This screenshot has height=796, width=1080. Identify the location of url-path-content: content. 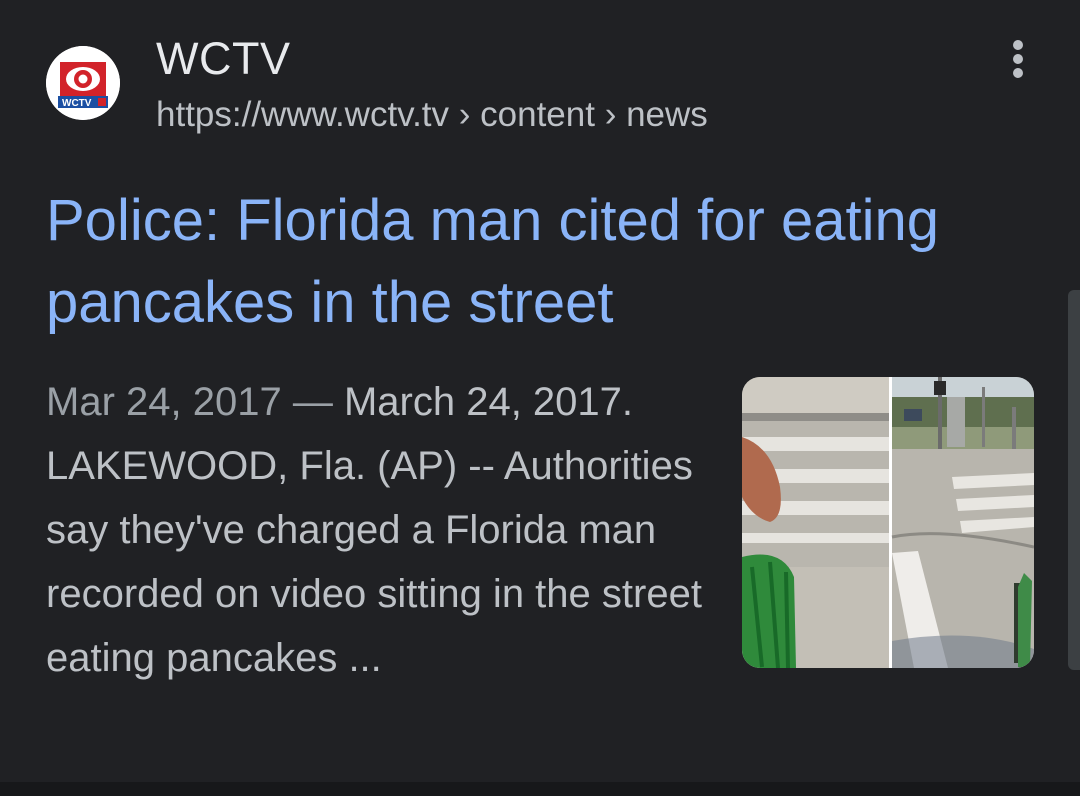
(537, 114).